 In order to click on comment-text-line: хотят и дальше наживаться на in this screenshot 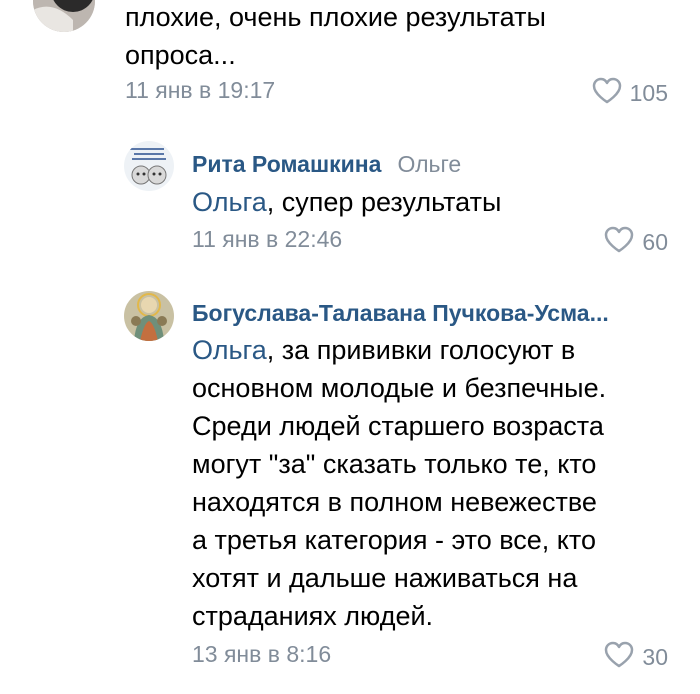, I will do `click(385, 578)`.